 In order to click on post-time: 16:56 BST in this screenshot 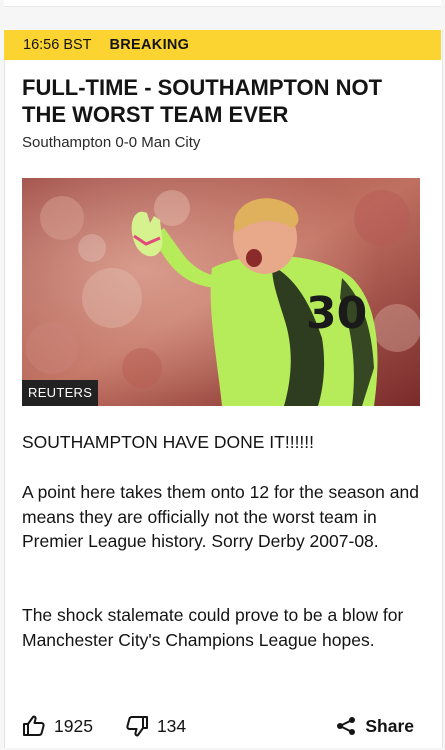, I will do `click(57, 45)`.